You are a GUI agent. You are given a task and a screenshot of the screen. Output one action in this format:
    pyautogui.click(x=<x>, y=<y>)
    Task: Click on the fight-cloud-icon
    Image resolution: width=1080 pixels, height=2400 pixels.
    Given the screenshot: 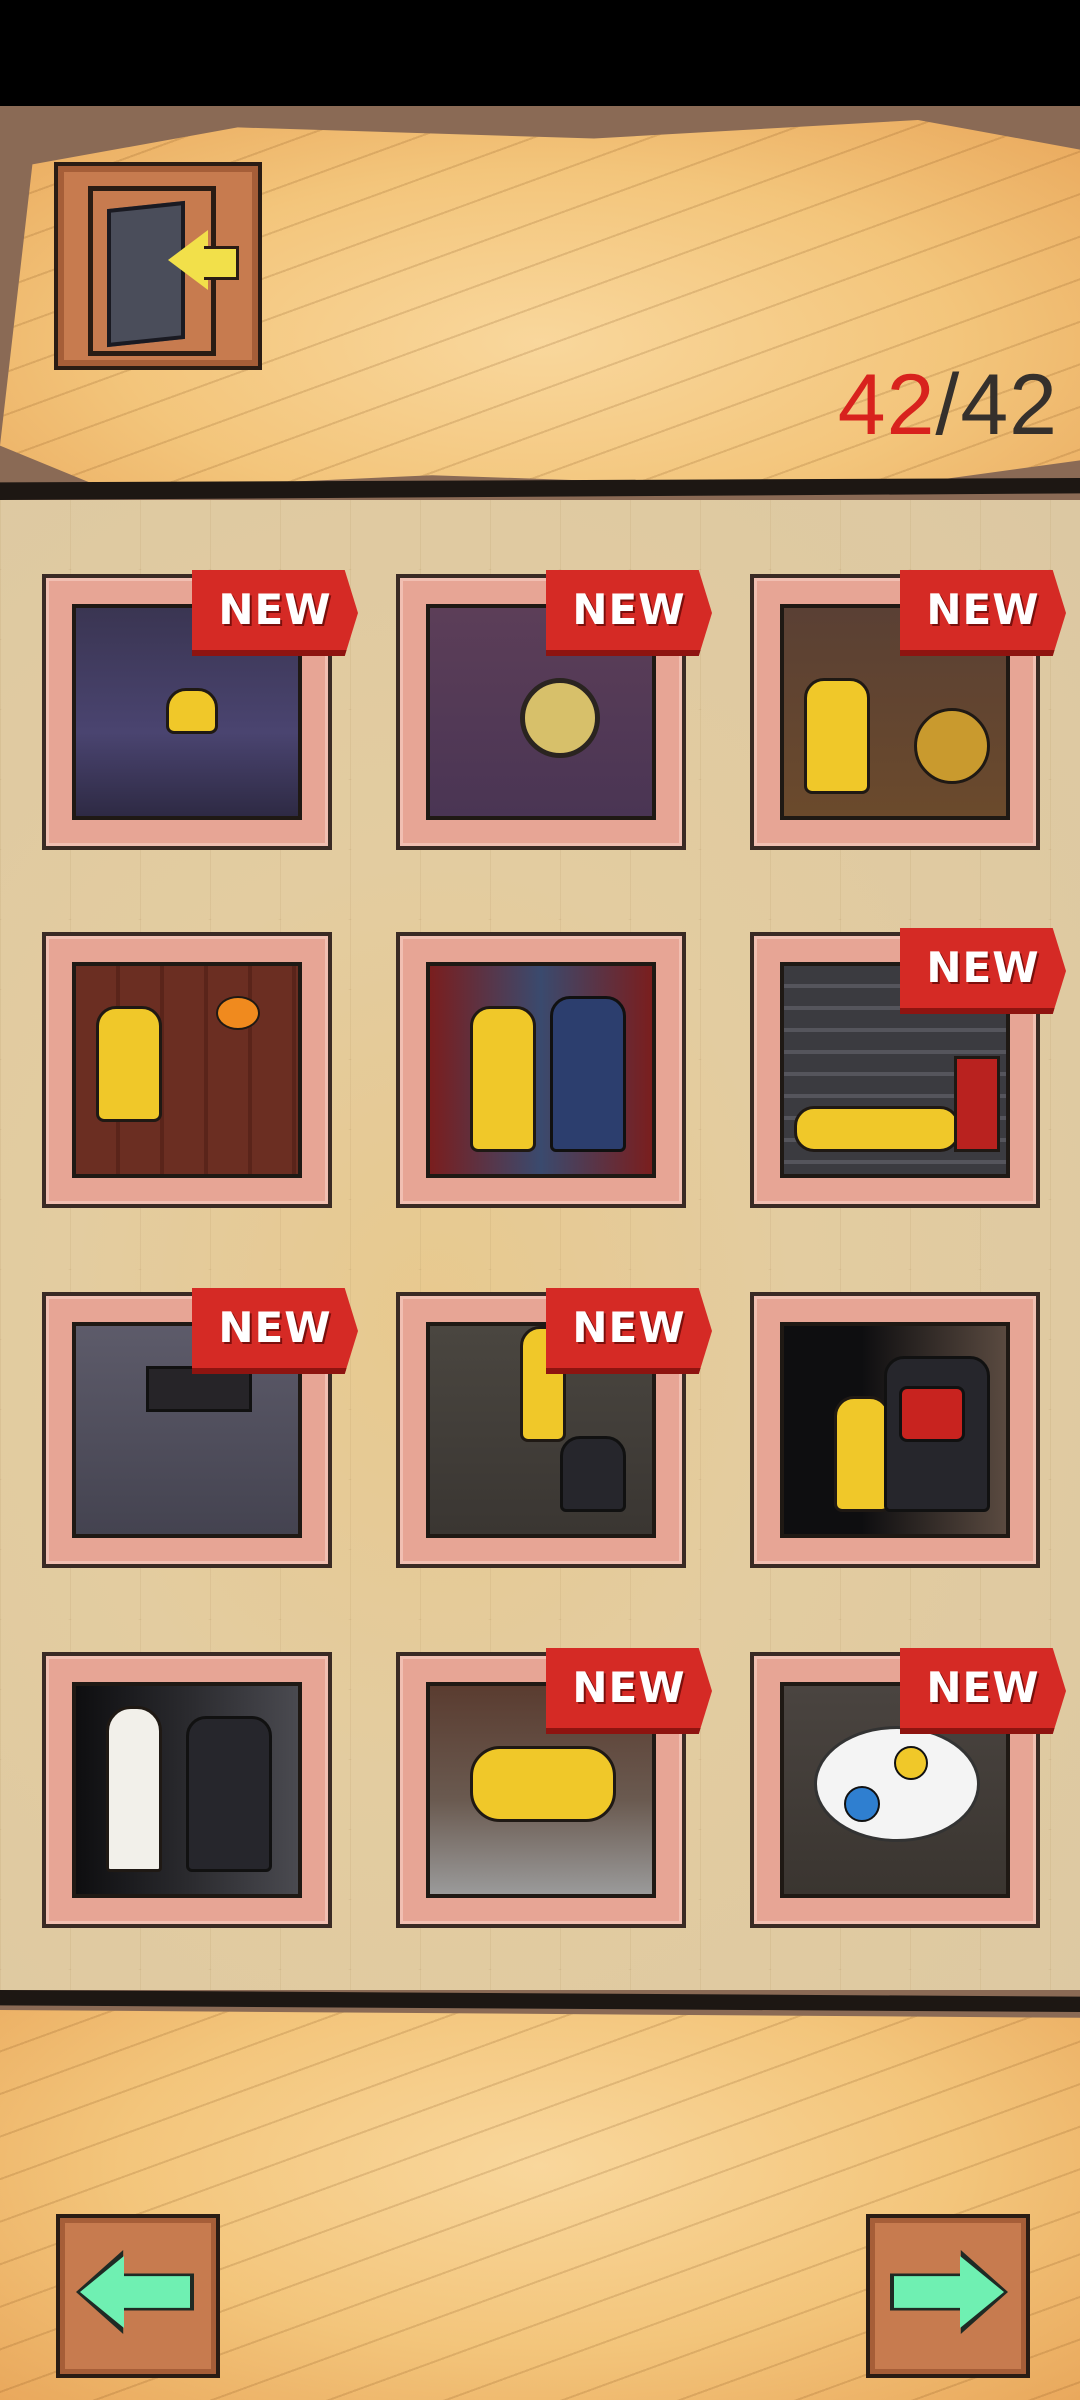 What is the action you would take?
    pyautogui.click(x=897, y=1784)
    